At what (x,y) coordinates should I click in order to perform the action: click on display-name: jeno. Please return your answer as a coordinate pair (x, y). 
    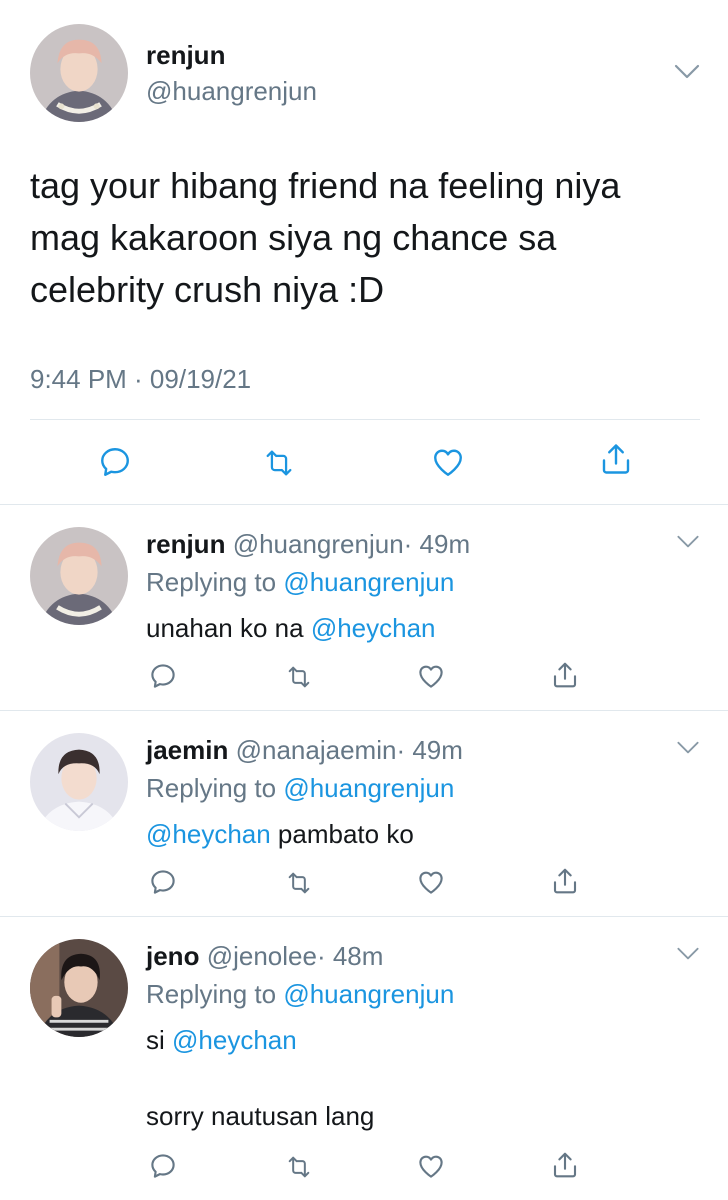
    Looking at the image, I should click on (172, 956).